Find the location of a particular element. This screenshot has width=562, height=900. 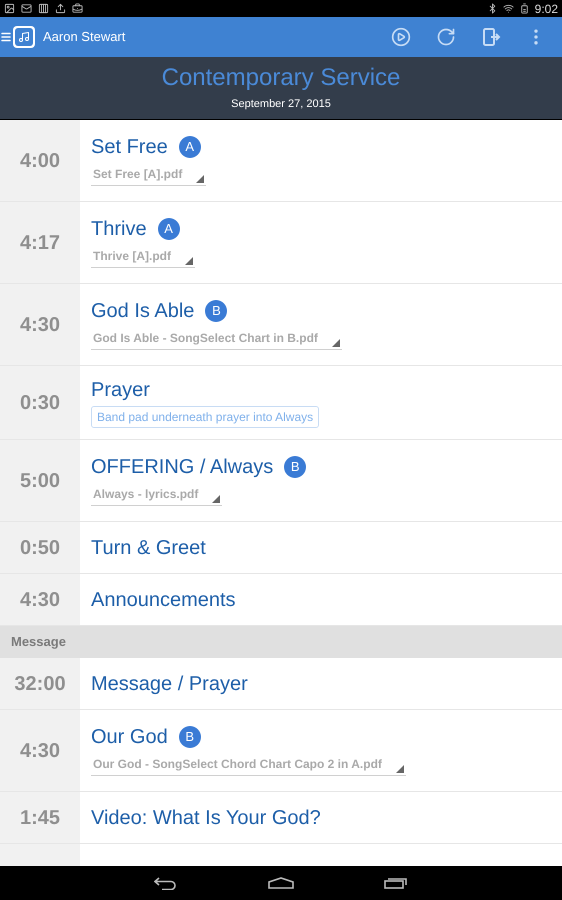

mail-icon is located at coordinates (26, 8).